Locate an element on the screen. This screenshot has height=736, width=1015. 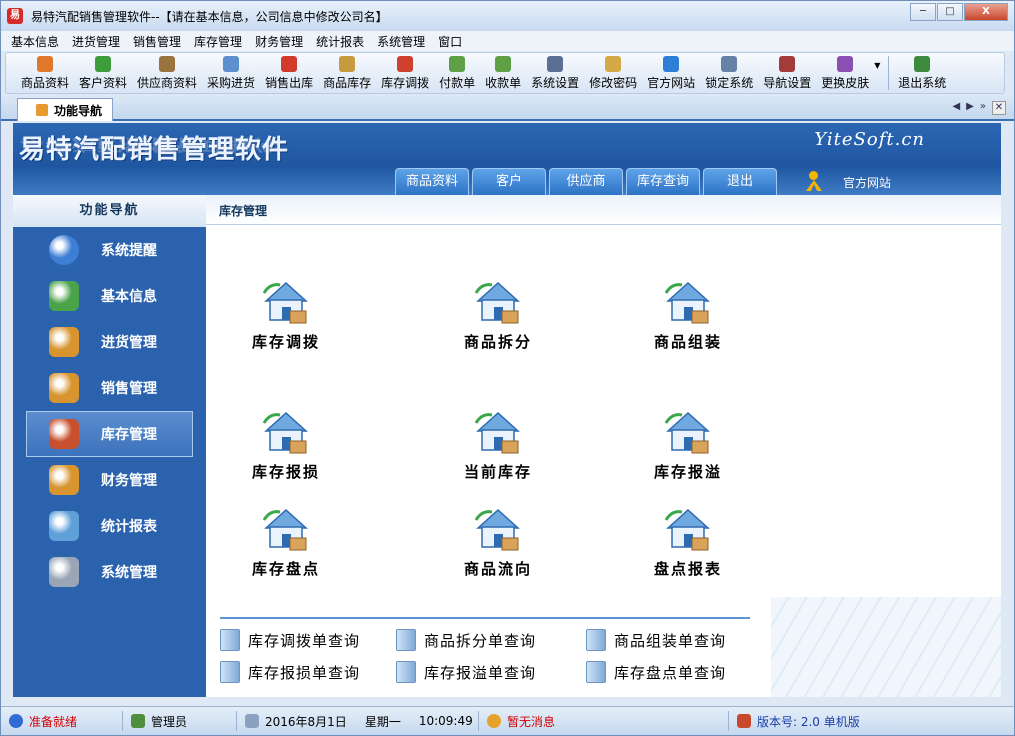
function-product-split: 商品拆分 is located at coordinates (498, 312).